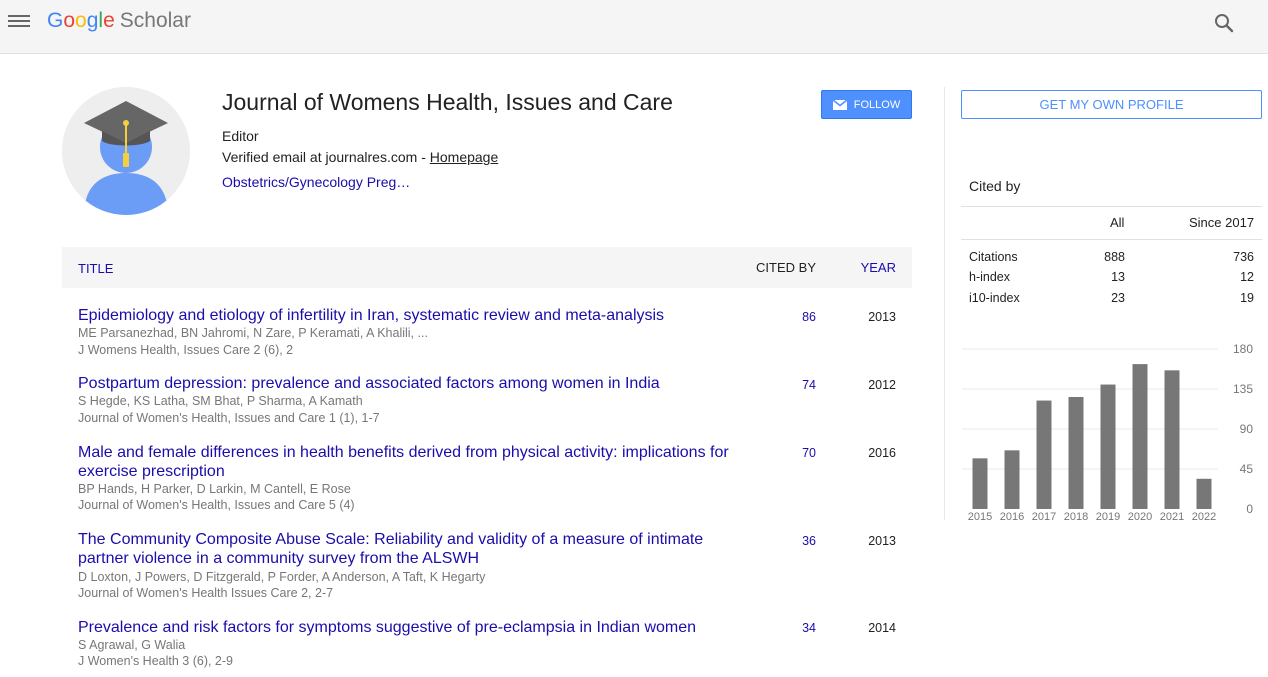  I want to click on chart-ytick-label: 0, so click(1249, 509).